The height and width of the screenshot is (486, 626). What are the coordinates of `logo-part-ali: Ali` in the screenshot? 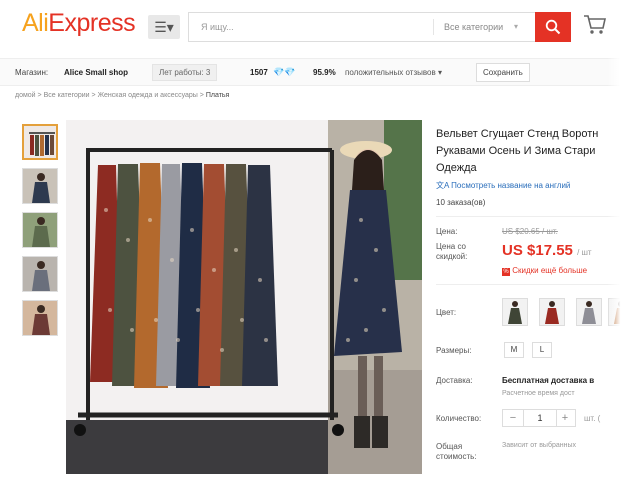 It's located at (35, 23).